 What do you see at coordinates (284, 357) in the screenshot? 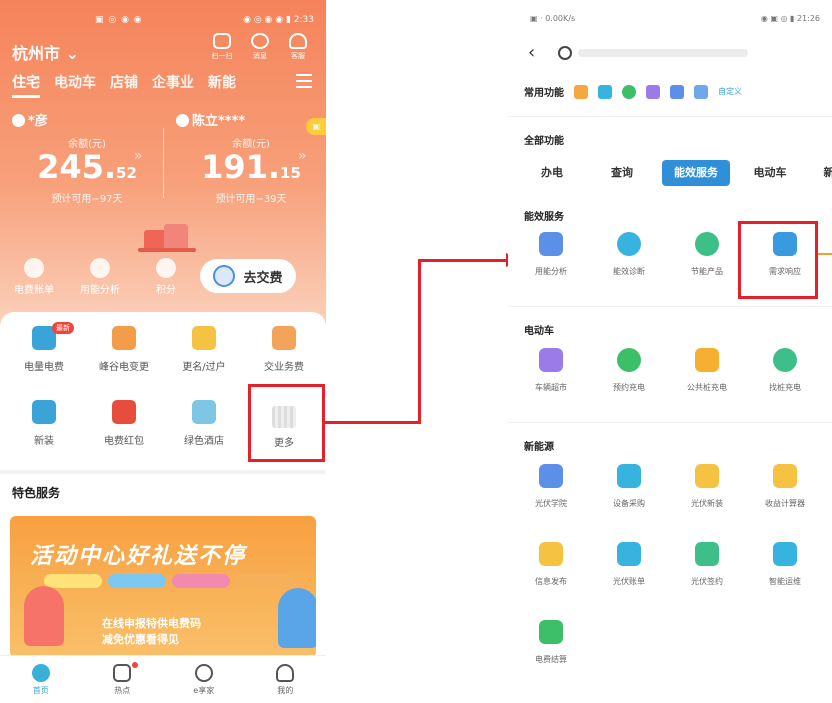
I see `service-item: 交业务费` at bounding box center [284, 357].